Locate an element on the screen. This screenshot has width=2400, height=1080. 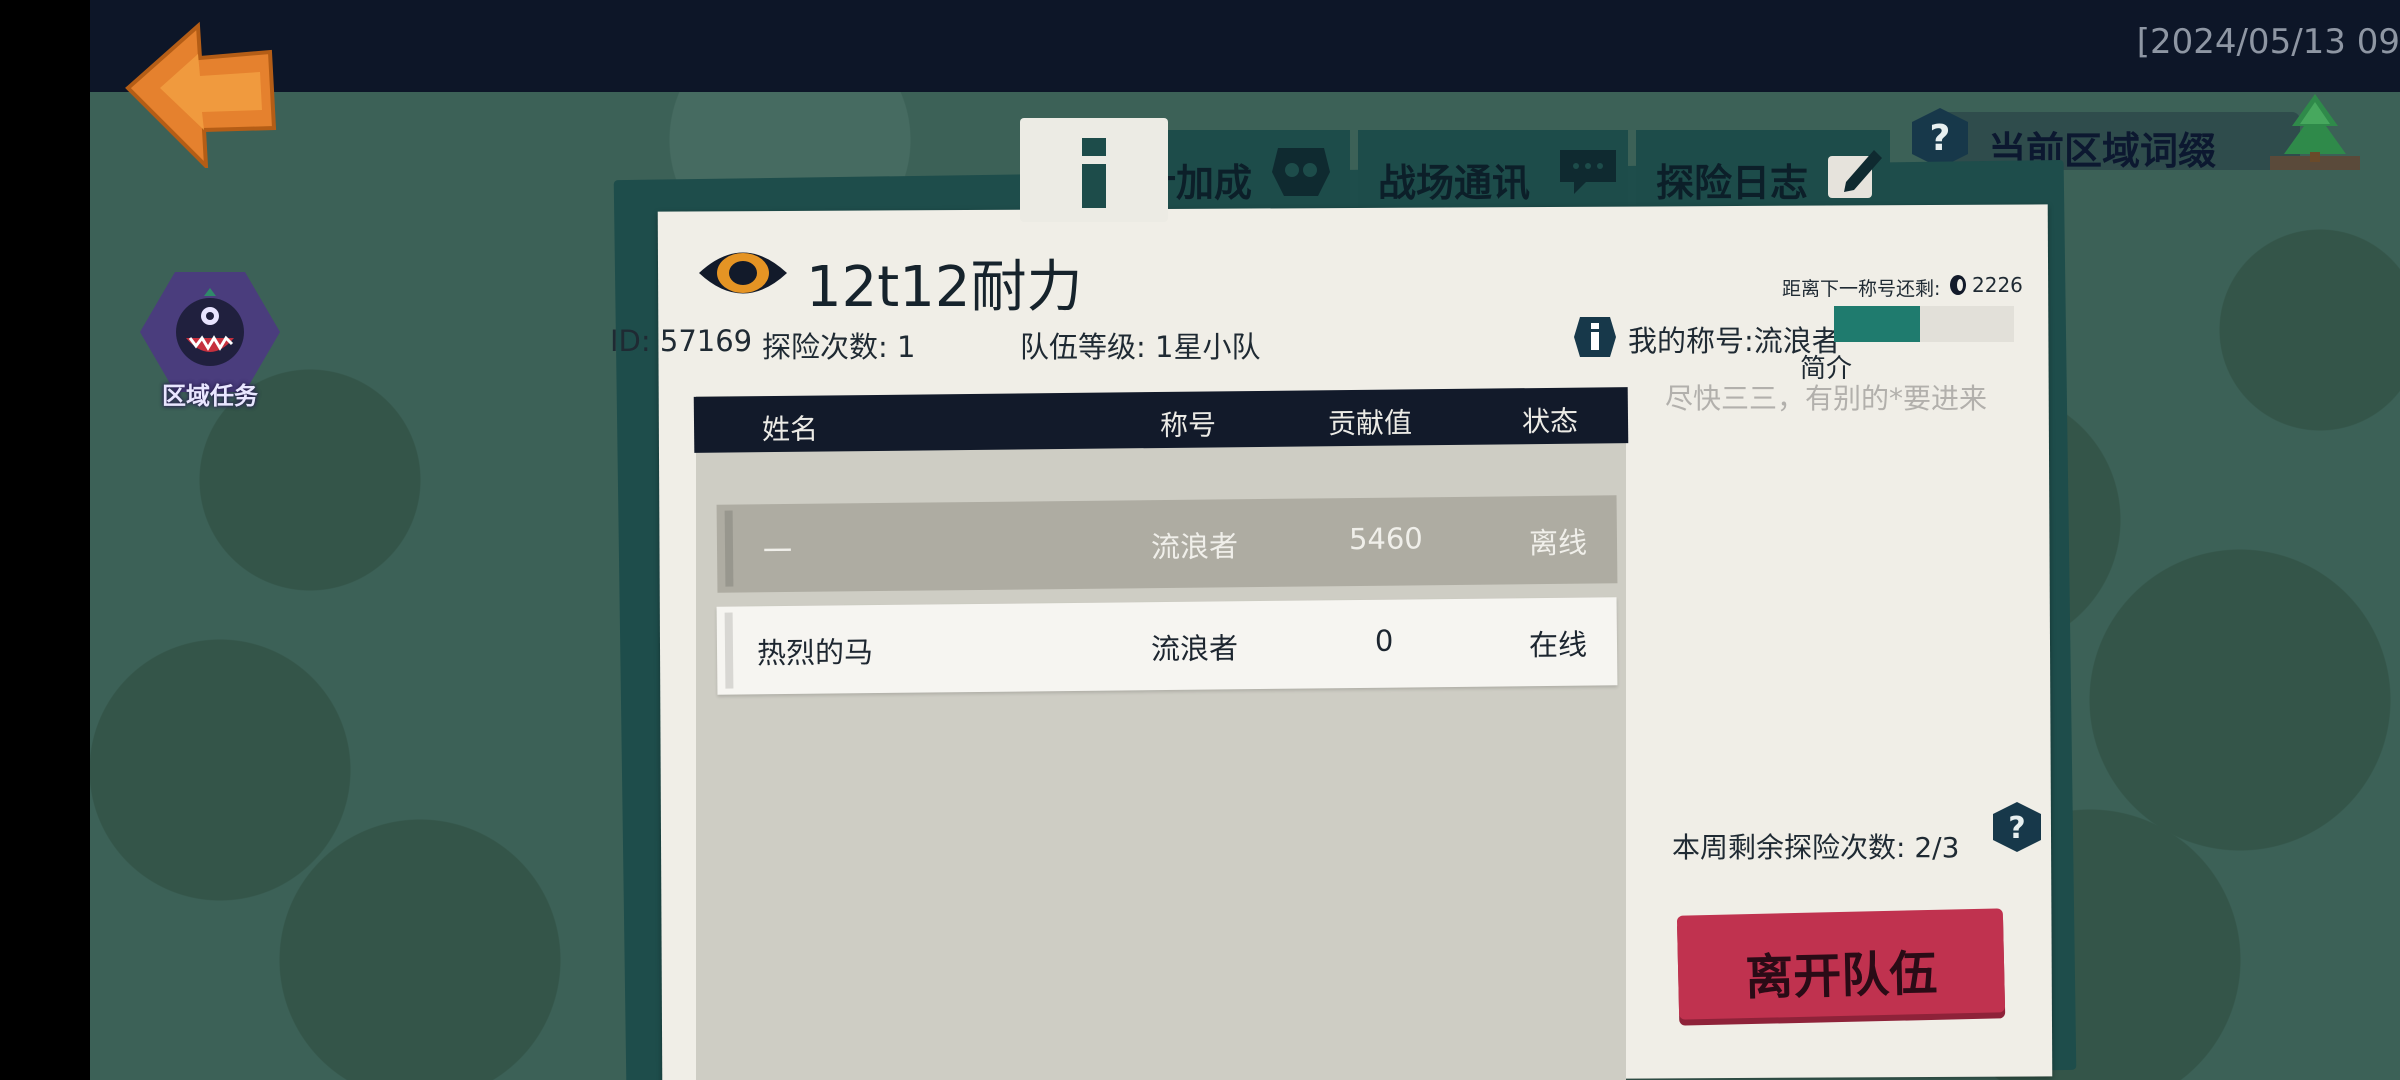
weekly-remaining: 本周剩余探险次数: 2/3 is located at coordinates (1816, 847).